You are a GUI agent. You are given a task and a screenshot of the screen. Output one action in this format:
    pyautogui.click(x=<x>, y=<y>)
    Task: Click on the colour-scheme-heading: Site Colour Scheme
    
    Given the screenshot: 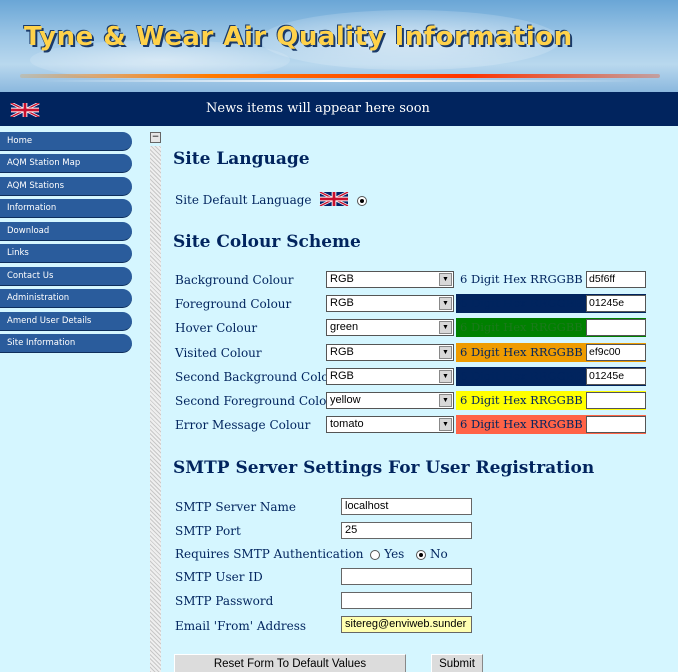 What is the action you would take?
    pyautogui.click(x=267, y=242)
    